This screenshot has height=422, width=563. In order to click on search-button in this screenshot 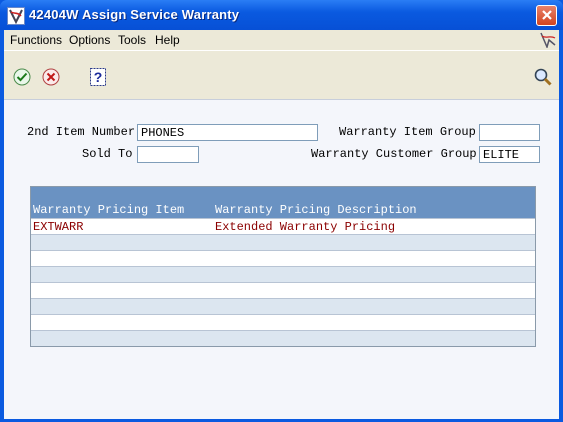, I will do `click(543, 77)`.